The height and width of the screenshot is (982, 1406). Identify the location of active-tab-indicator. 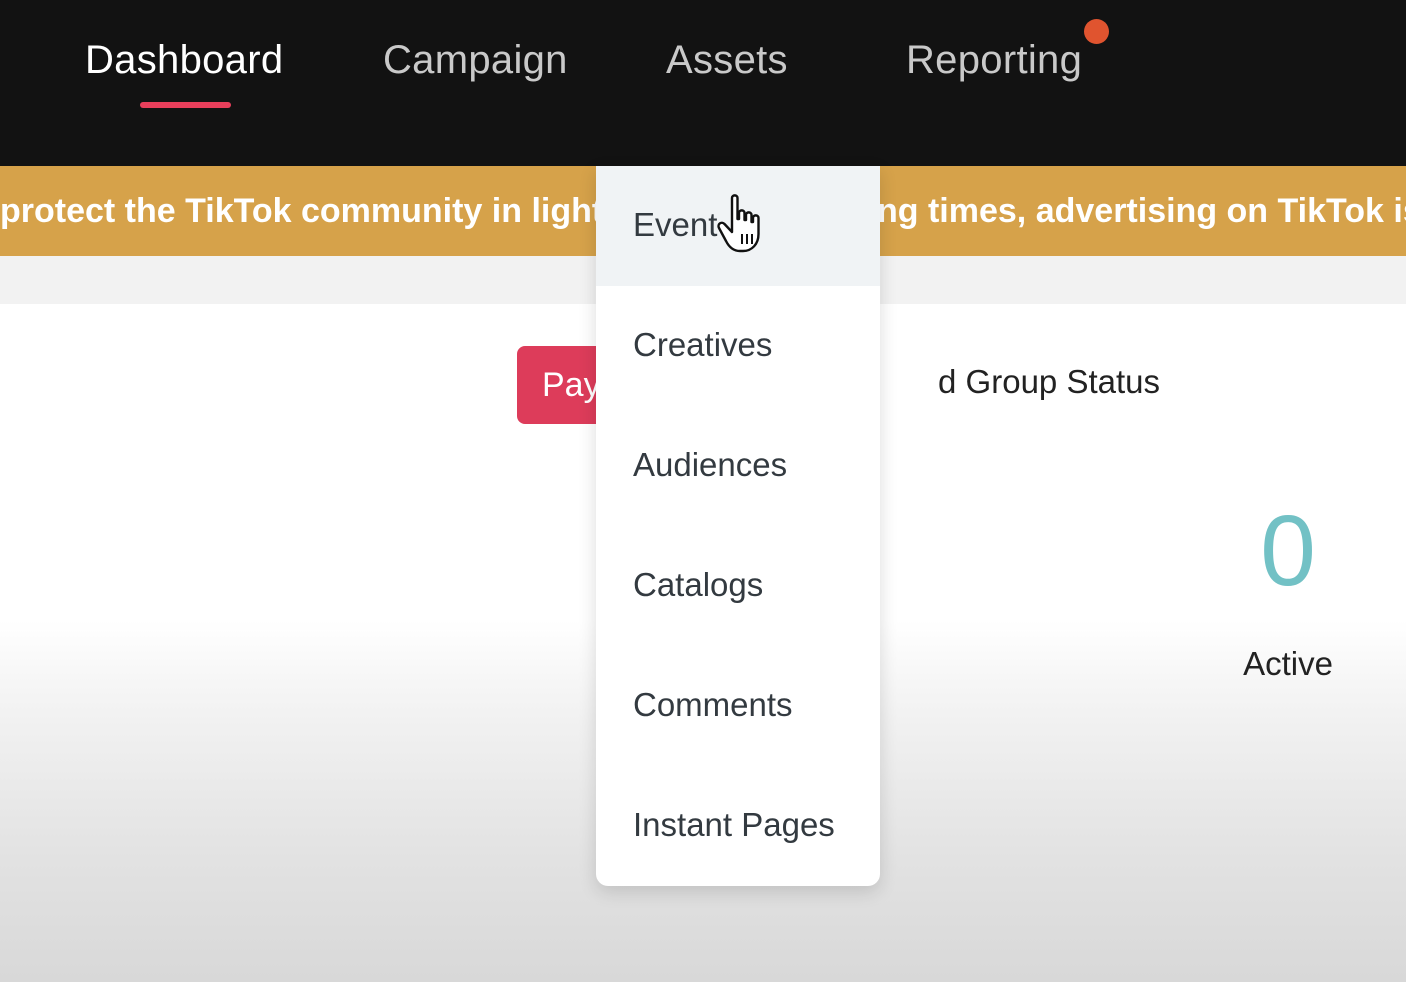
(185, 105).